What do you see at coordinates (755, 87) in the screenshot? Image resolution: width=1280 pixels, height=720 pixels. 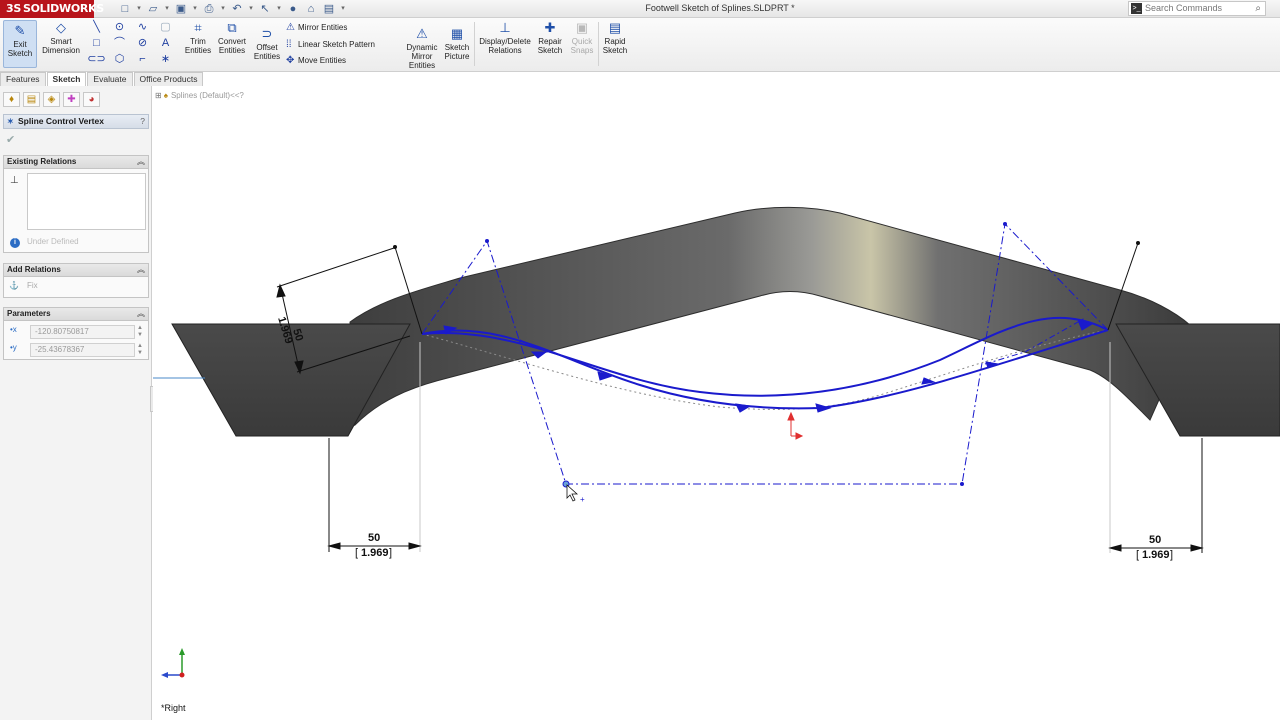 I see `hide-show-items-icon: ●` at bounding box center [755, 87].